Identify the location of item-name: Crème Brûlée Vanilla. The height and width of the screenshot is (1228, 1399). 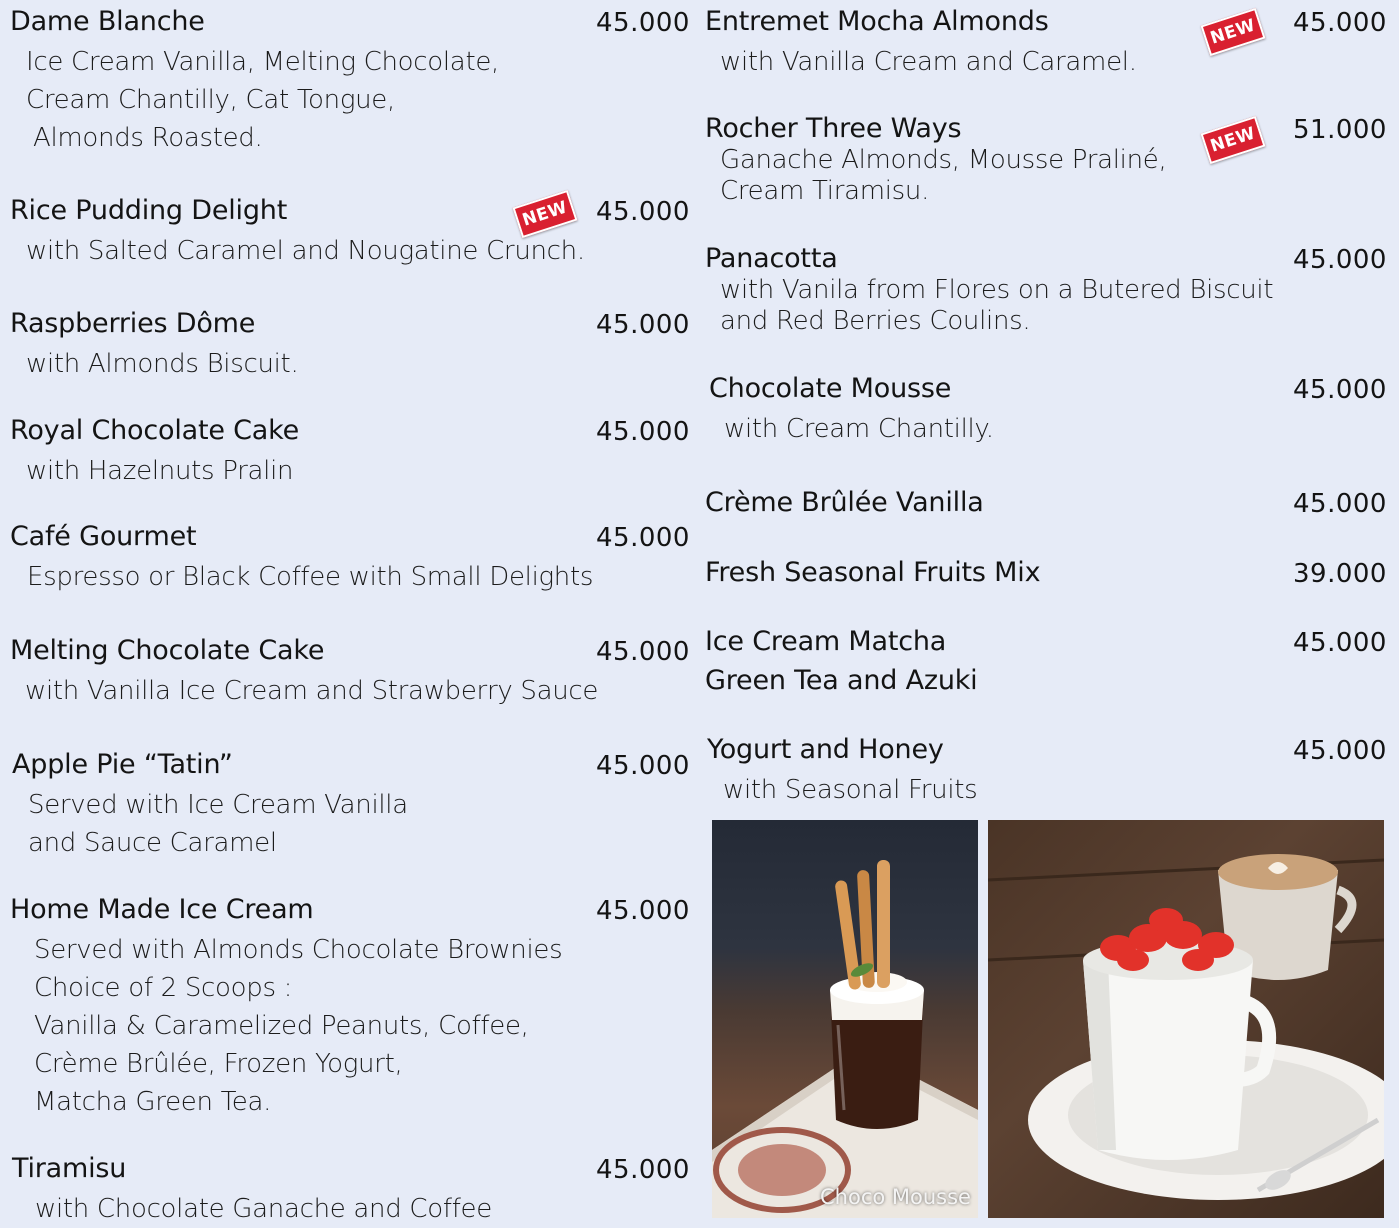
(844, 502).